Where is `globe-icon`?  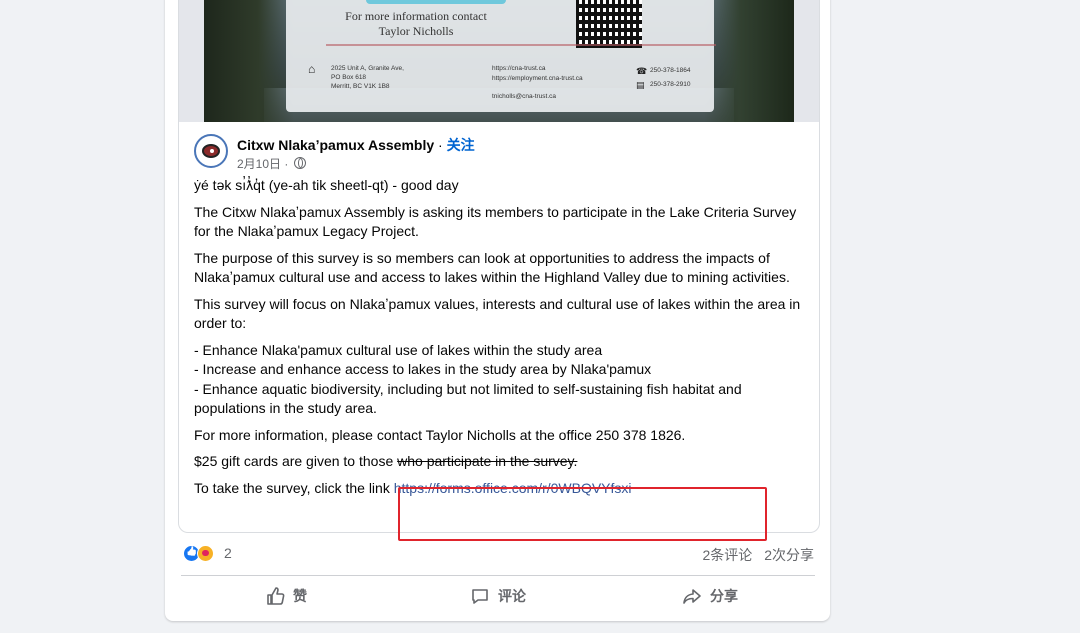 globe-icon is located at coordinates (299, 163).